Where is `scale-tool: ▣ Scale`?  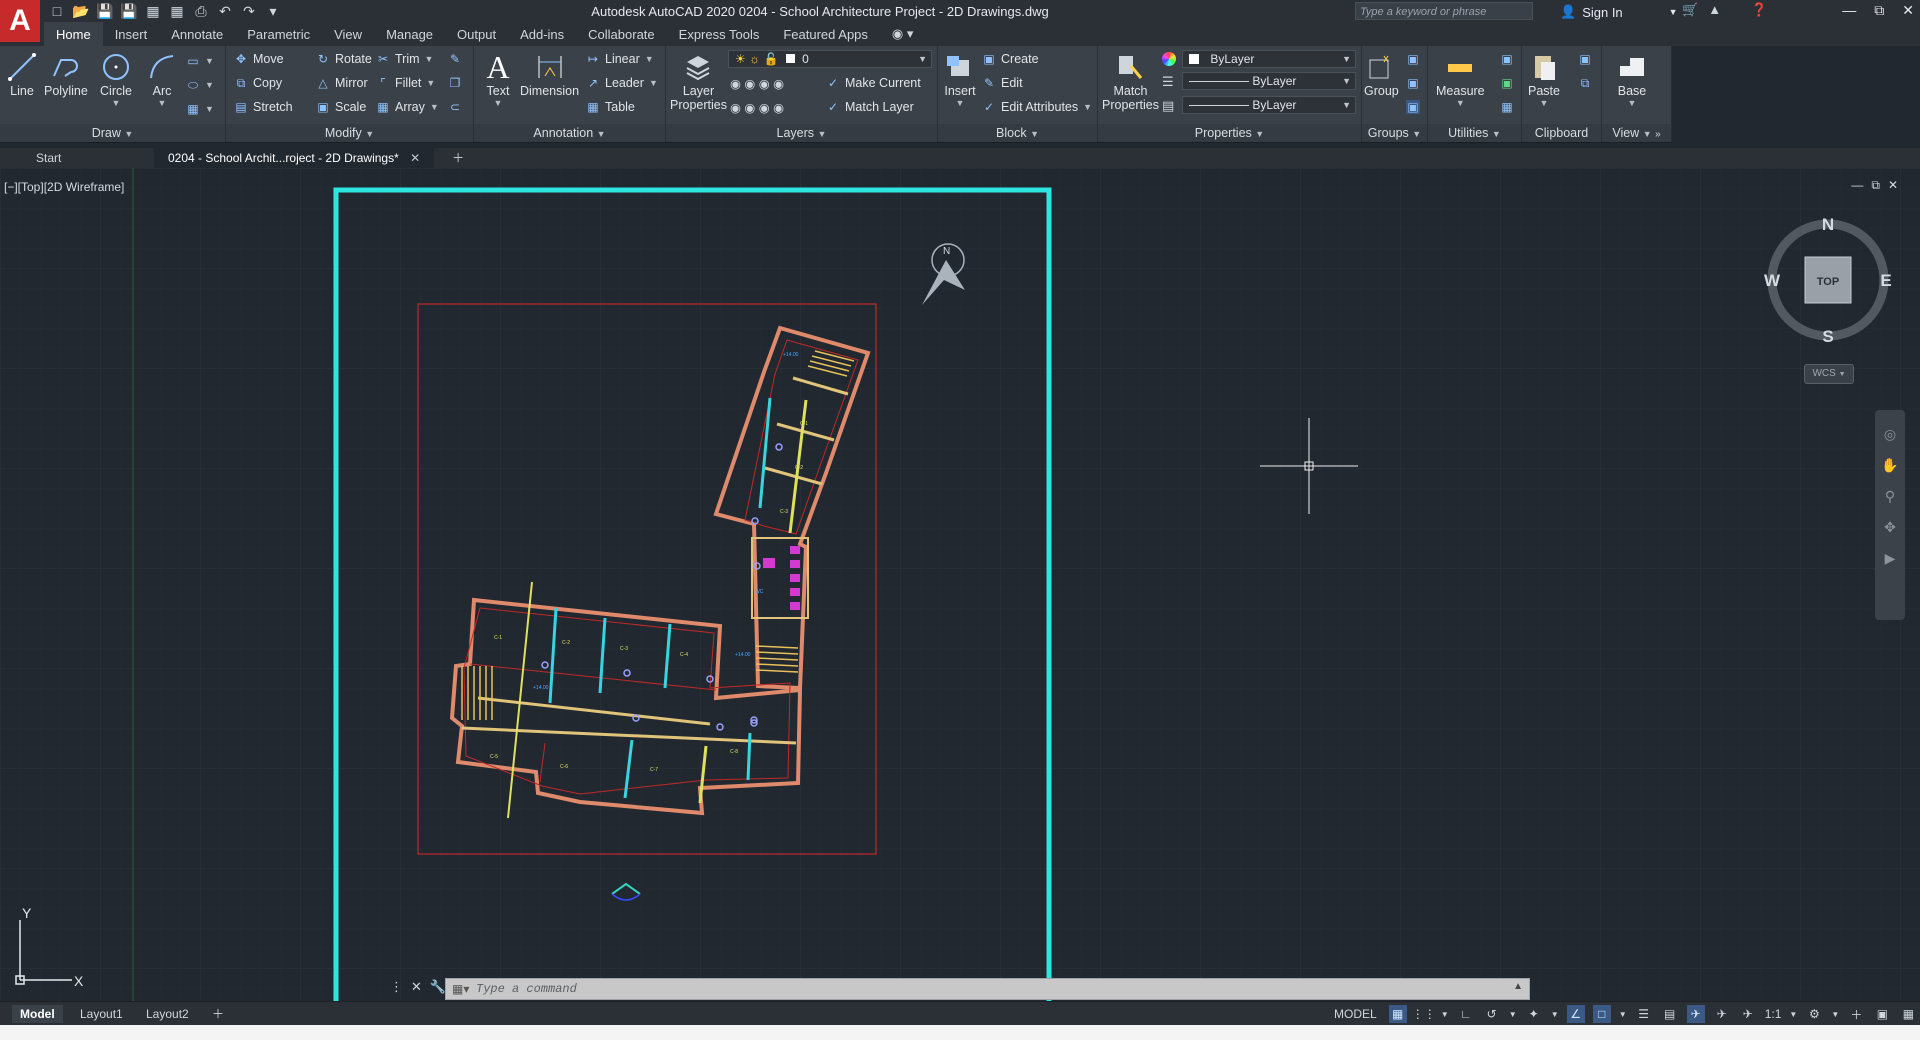 scale-tool: ▣ Scale is located at coordinates (341, 107).